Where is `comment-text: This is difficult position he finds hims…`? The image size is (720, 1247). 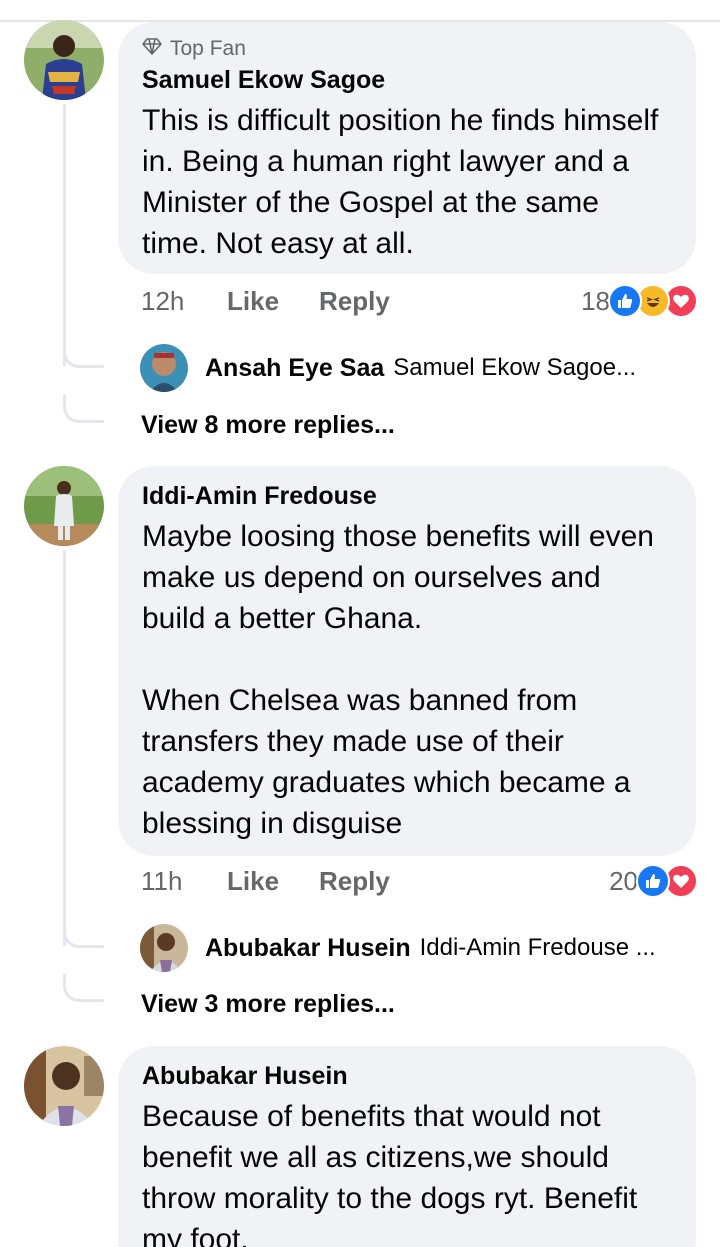 comment-text: This is difficult position he finds hims… is located at coordinates (400, 182).